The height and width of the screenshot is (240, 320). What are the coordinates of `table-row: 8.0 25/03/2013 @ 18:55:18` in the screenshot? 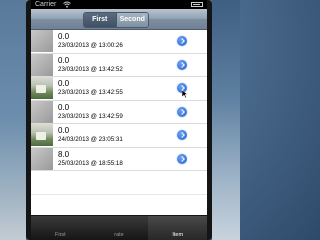 It's located at (119, 159).